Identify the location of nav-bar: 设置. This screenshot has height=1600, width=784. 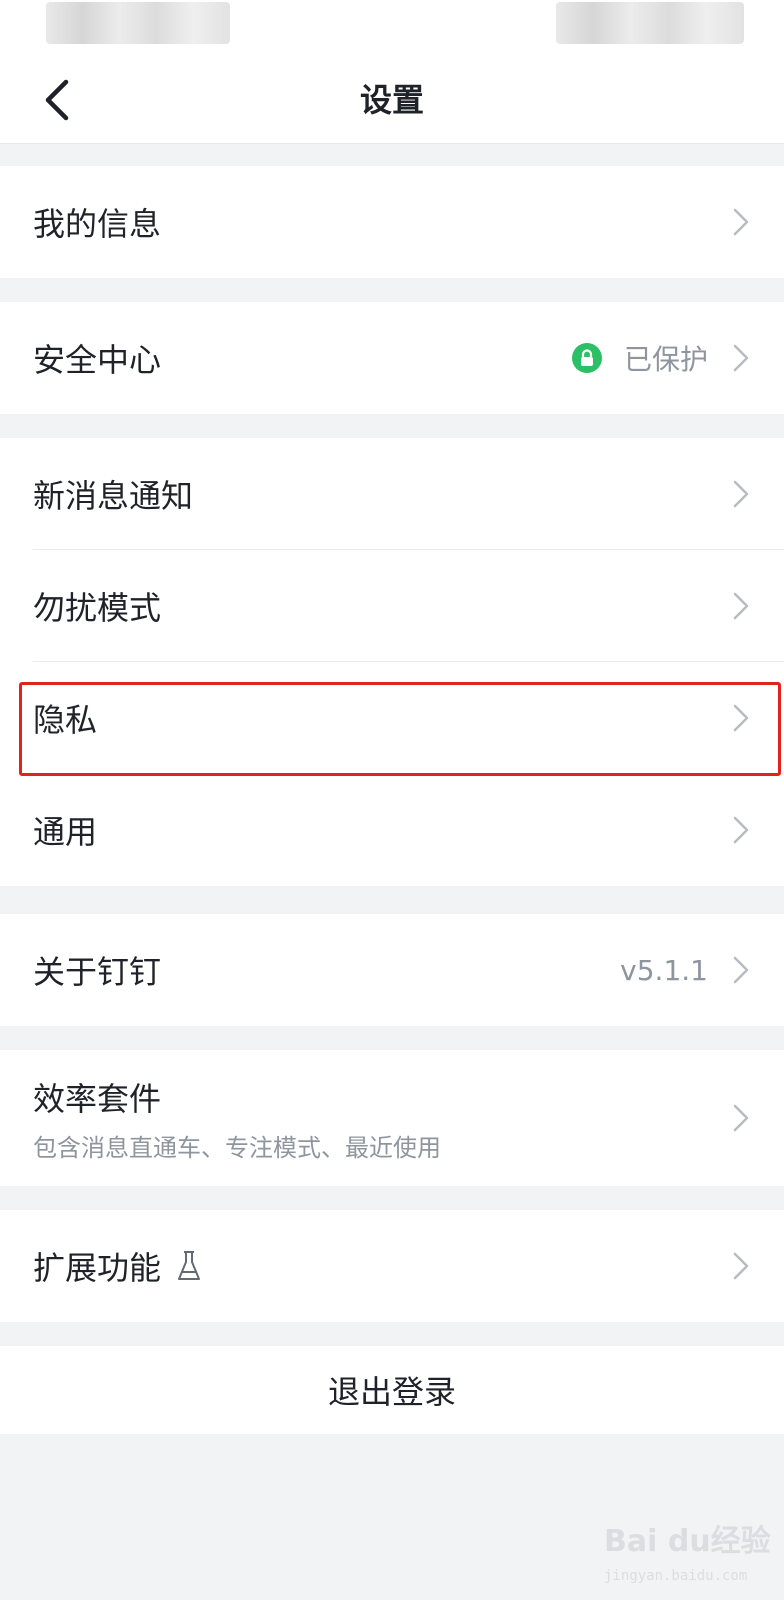
(392, 100).